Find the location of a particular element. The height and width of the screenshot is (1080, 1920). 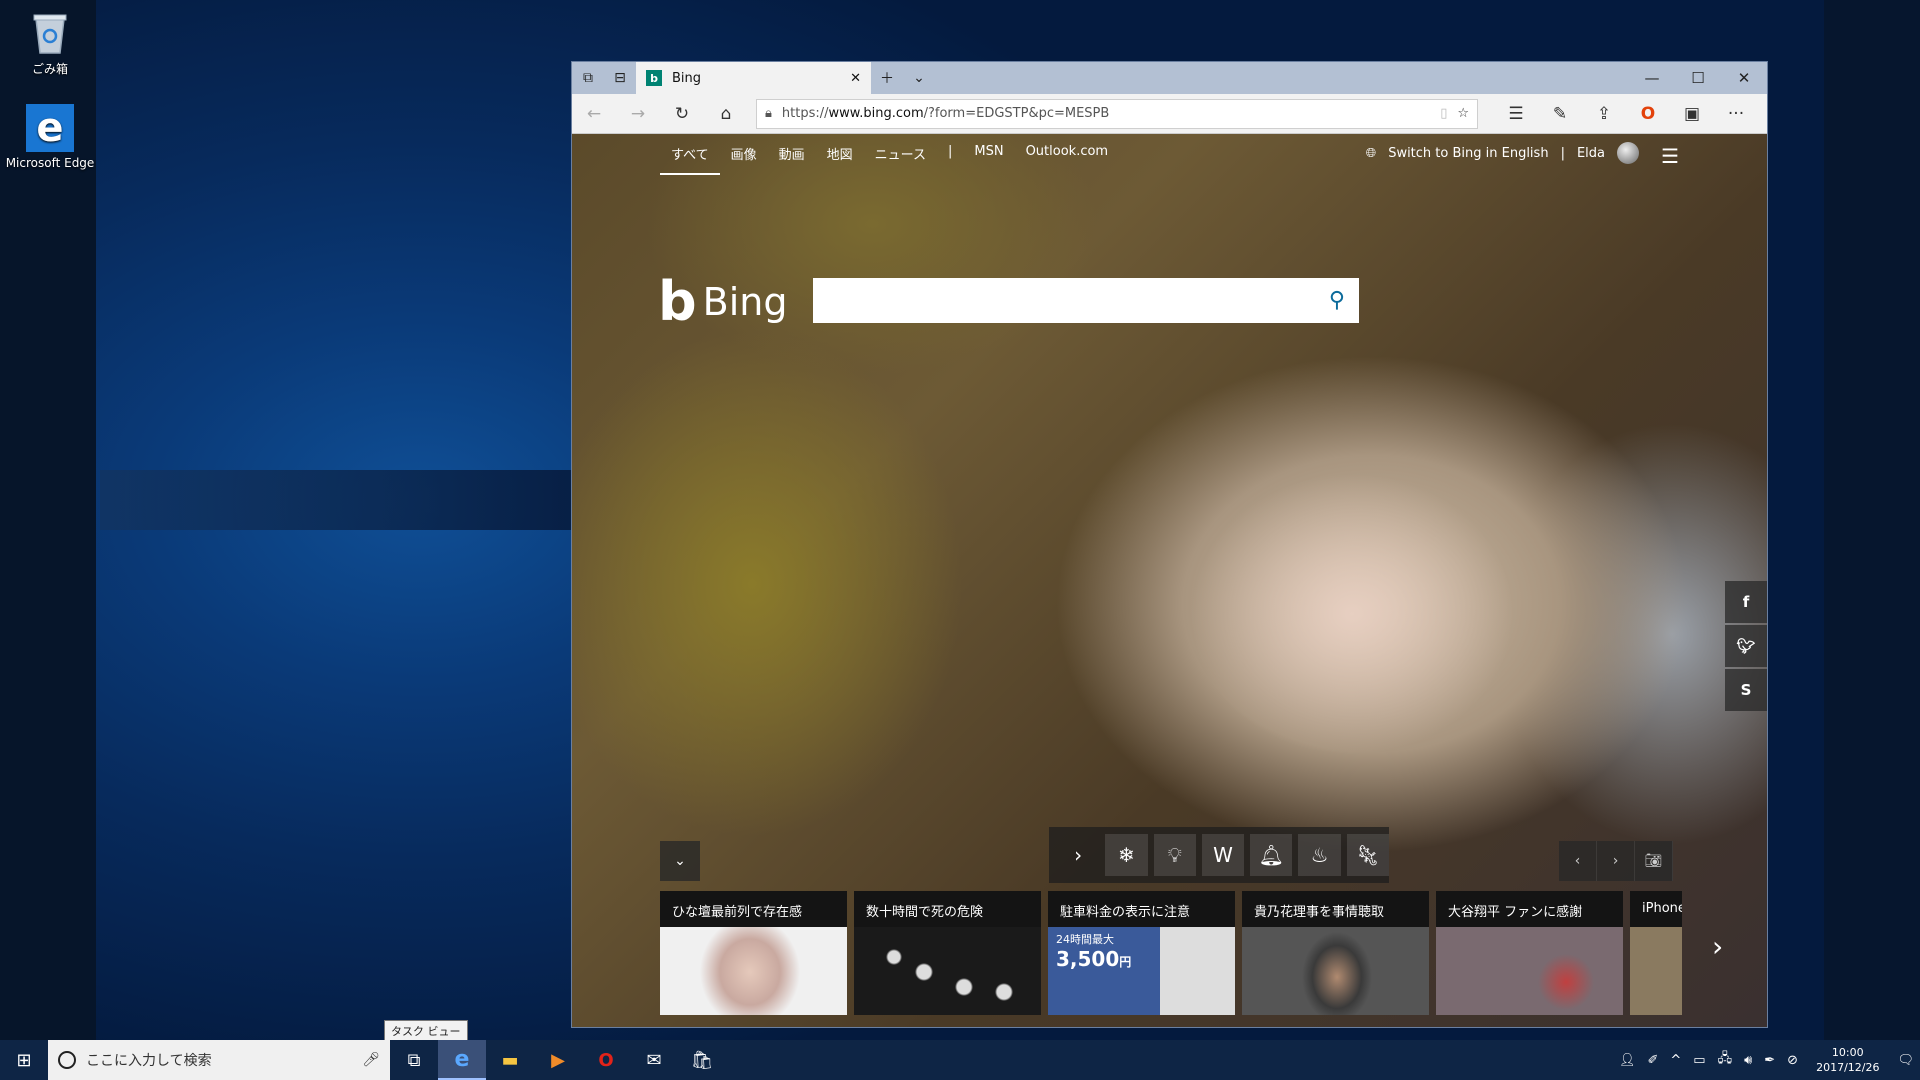

bell-icon: 🔔︎ is located at coordinates (1271, 855).